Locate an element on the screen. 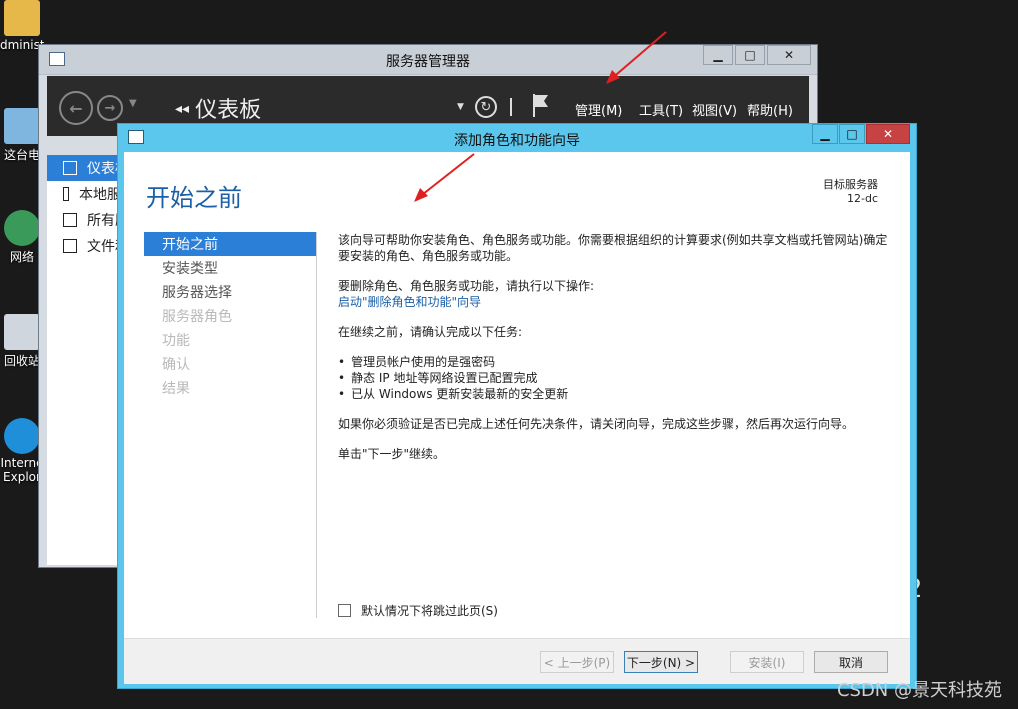  remove-roles-link: 启动"删除角色和功能"向导 is located at coordinates (409, 302).